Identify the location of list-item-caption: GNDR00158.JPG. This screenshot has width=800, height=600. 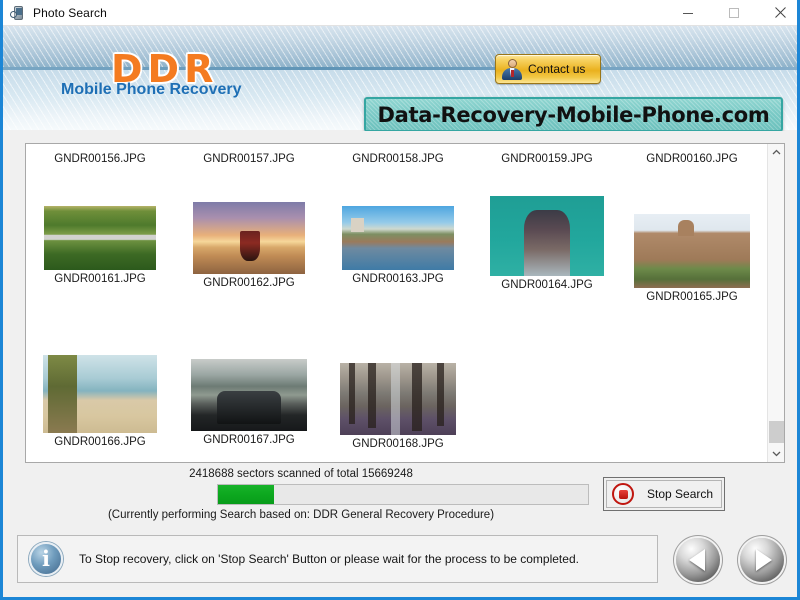
(398, 159).